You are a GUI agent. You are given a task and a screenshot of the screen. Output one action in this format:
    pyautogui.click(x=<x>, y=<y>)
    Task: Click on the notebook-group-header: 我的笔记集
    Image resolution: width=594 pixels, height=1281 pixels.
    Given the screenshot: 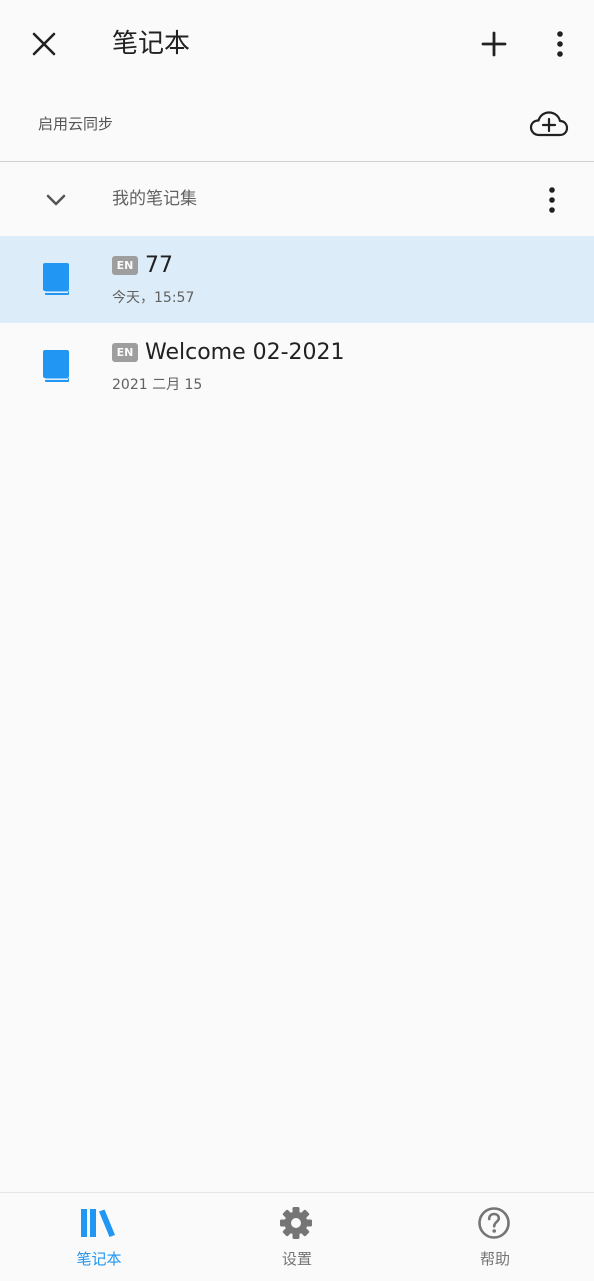 What is the action you would take?
    pyautogui.click(x=297, y=199)
    